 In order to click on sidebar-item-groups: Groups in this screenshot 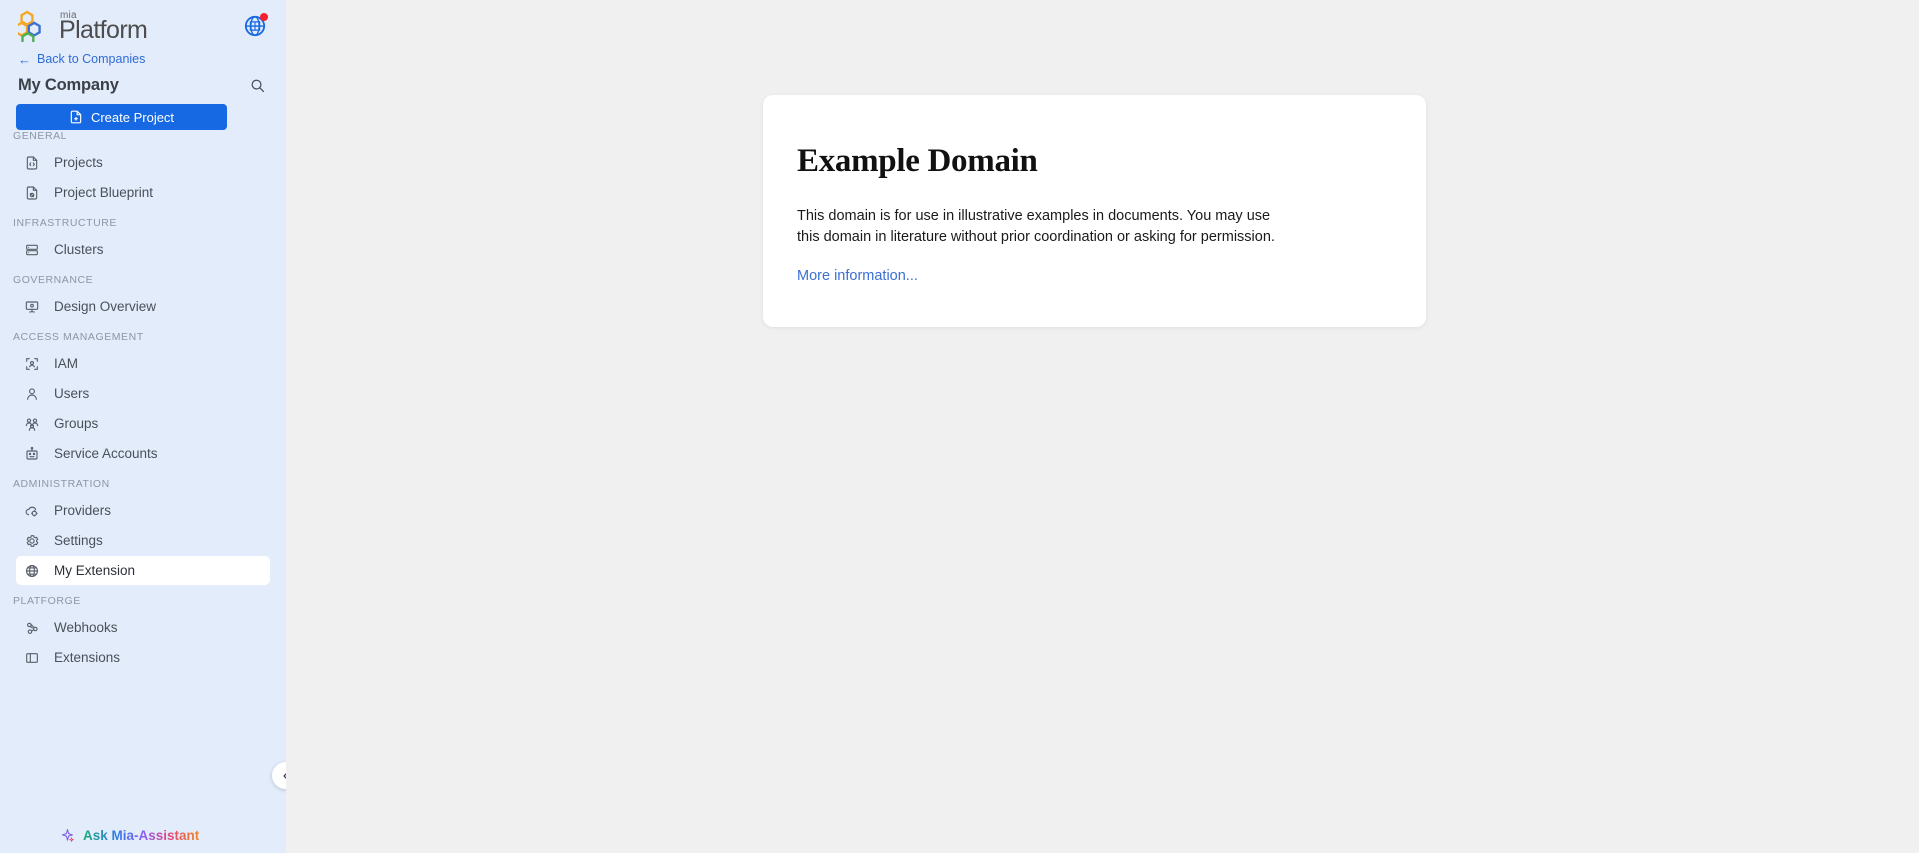, I will do `click(143, 423)`.